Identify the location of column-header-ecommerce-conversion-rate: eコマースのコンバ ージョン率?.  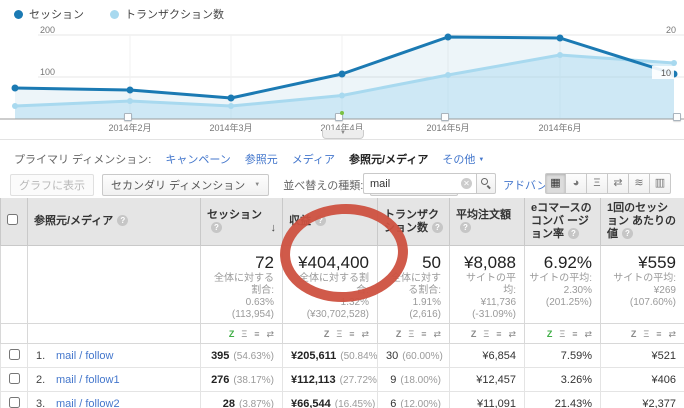
(562, 222).